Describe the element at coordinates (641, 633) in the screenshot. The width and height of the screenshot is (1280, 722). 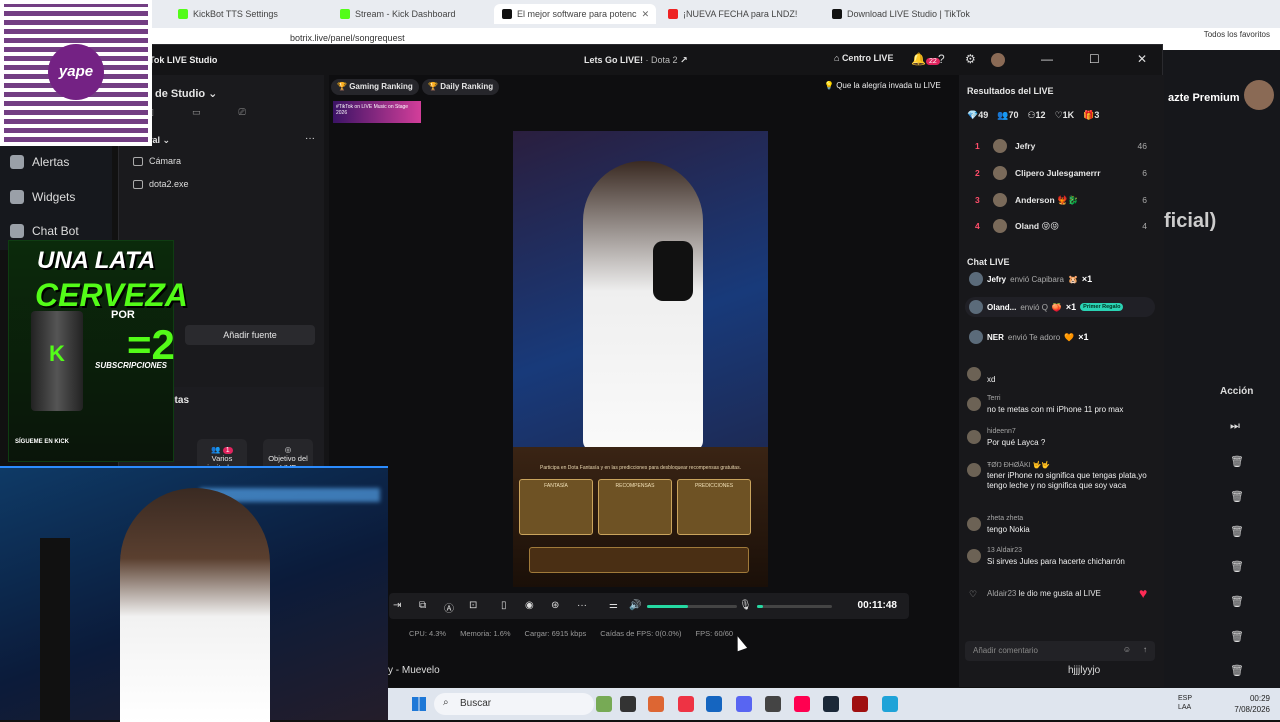
I see `fps-drop-stat: Caídas de FPS: 0(0.0%)` at that location.